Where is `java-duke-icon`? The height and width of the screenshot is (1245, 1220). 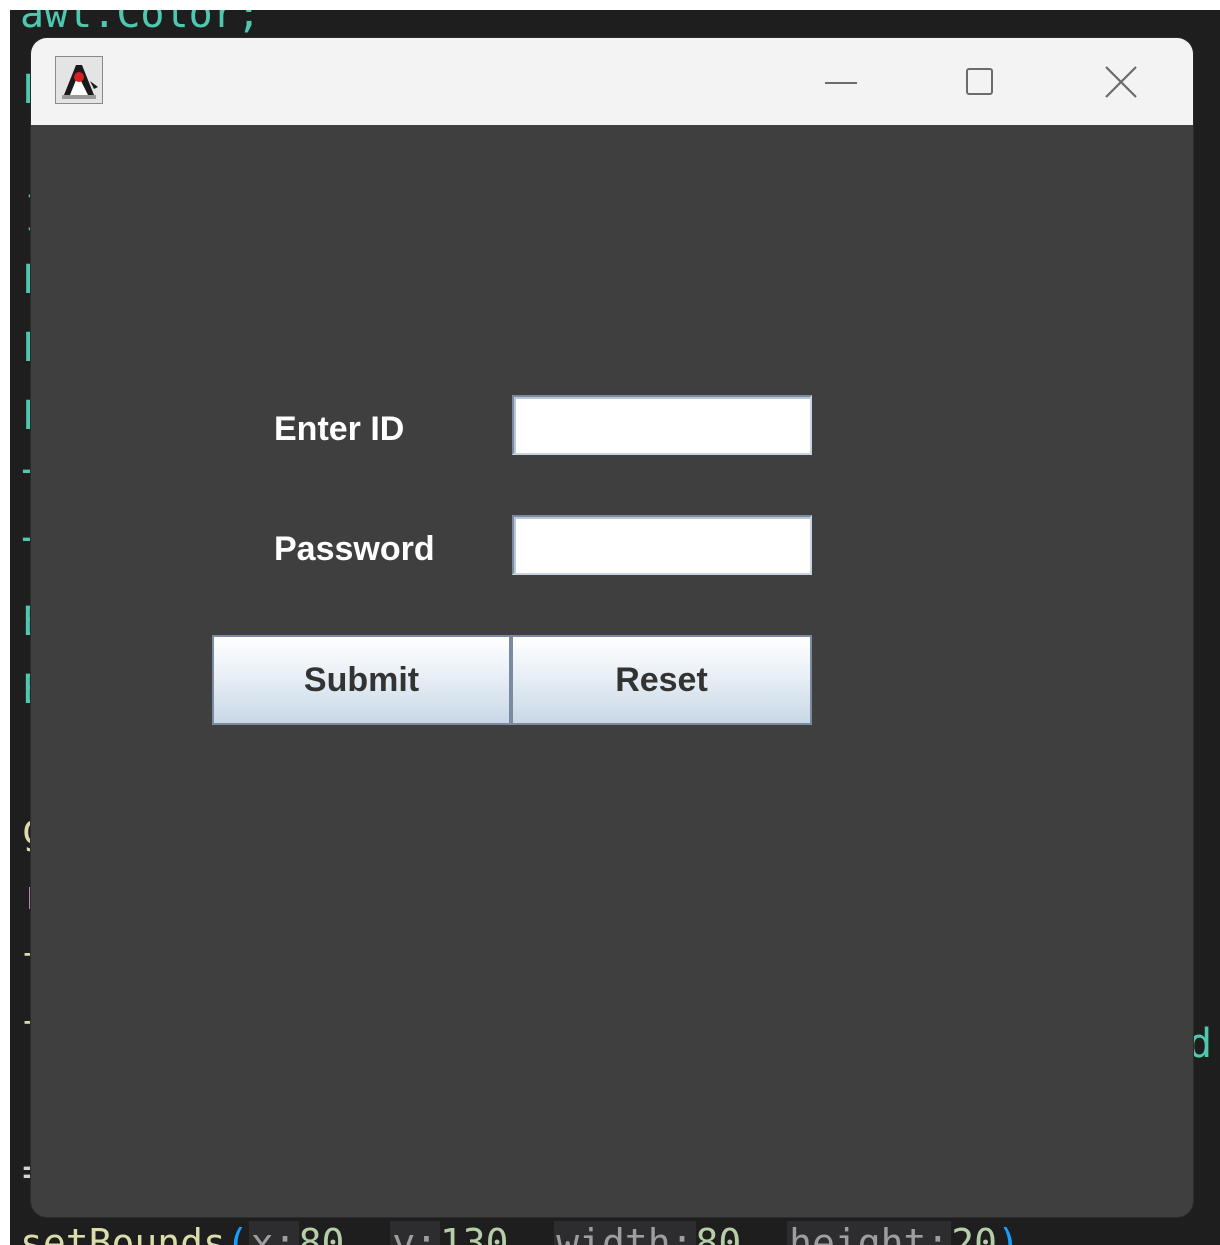 java-duke-icon is located at coordinates (79, 80).